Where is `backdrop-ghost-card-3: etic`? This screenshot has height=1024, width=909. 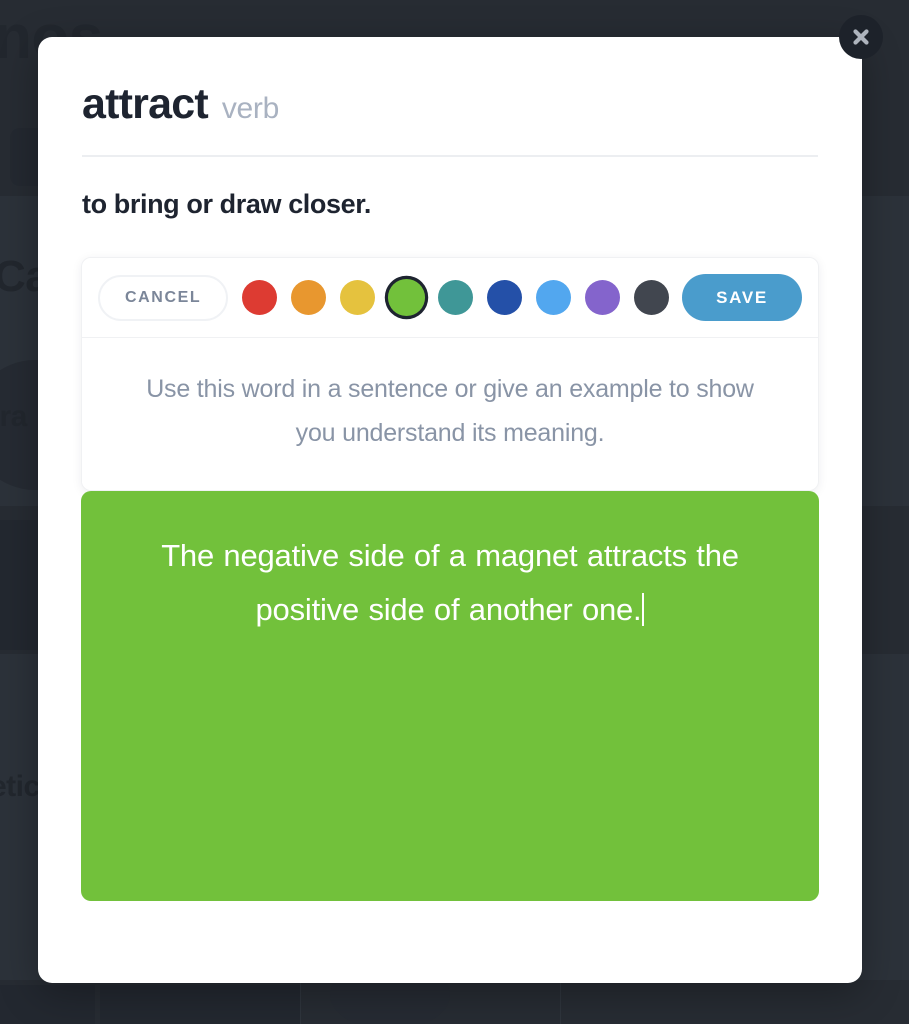
backdrop-ghost-card-3: etic is located at coordinates (20, 786).